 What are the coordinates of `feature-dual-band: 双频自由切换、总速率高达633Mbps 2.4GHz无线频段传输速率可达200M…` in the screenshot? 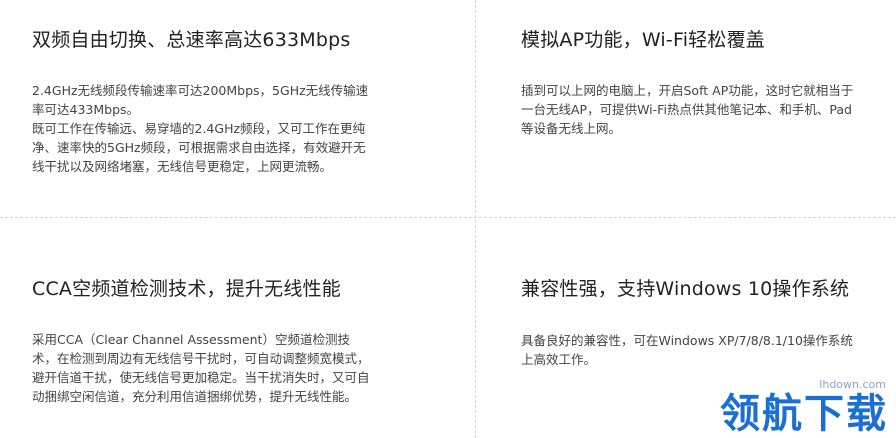 It's located at (202, 102).